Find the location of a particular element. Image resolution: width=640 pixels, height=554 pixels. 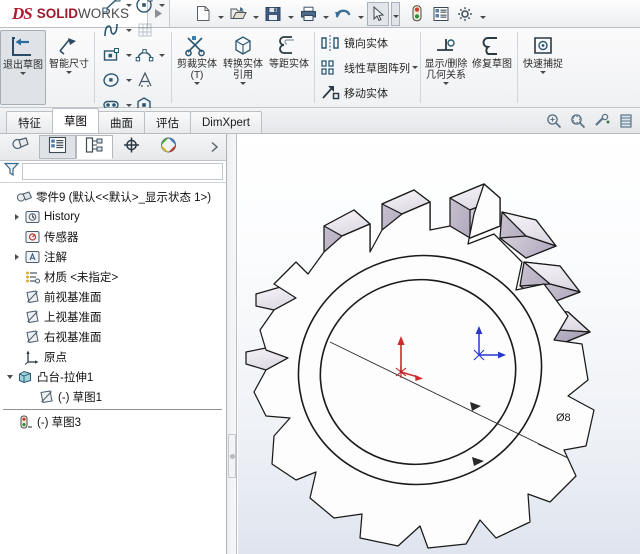

tree-row-origin: 原点 is located at coordinates (114, 357).